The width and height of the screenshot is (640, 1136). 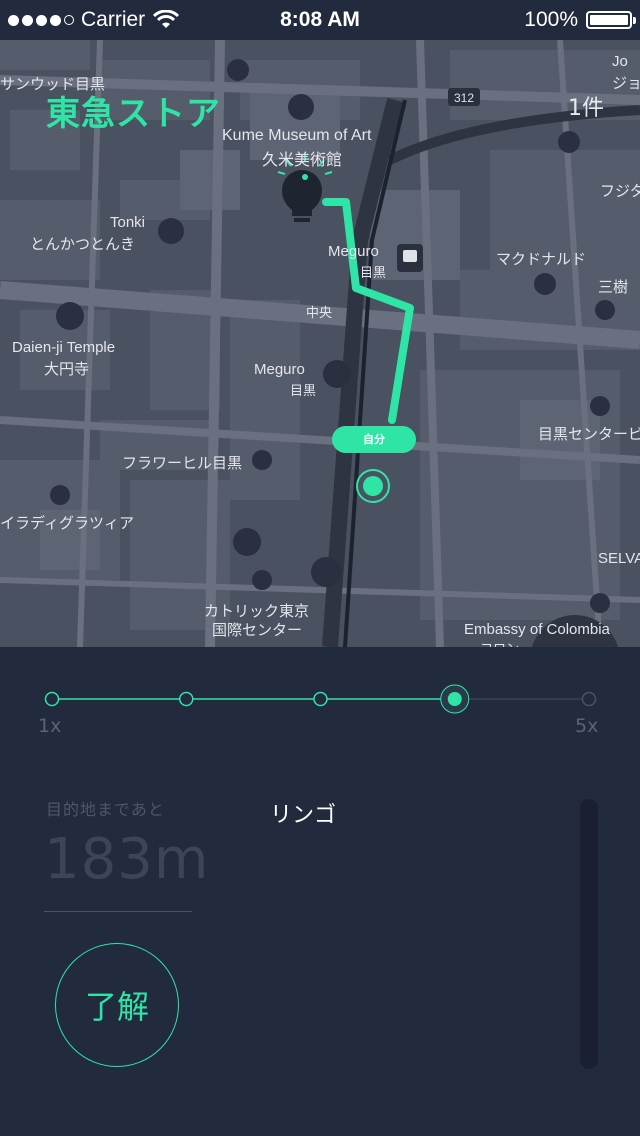 I want to click on speed-slider, so click(x=320, y=697).